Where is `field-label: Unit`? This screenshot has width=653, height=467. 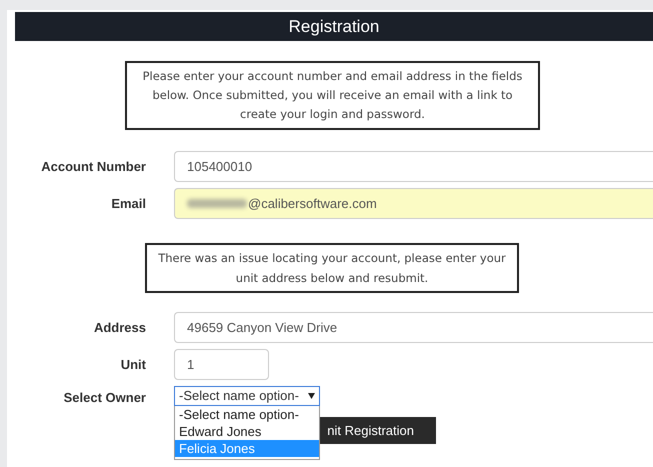
field-label: Unit is located at coordinates (133, 365).